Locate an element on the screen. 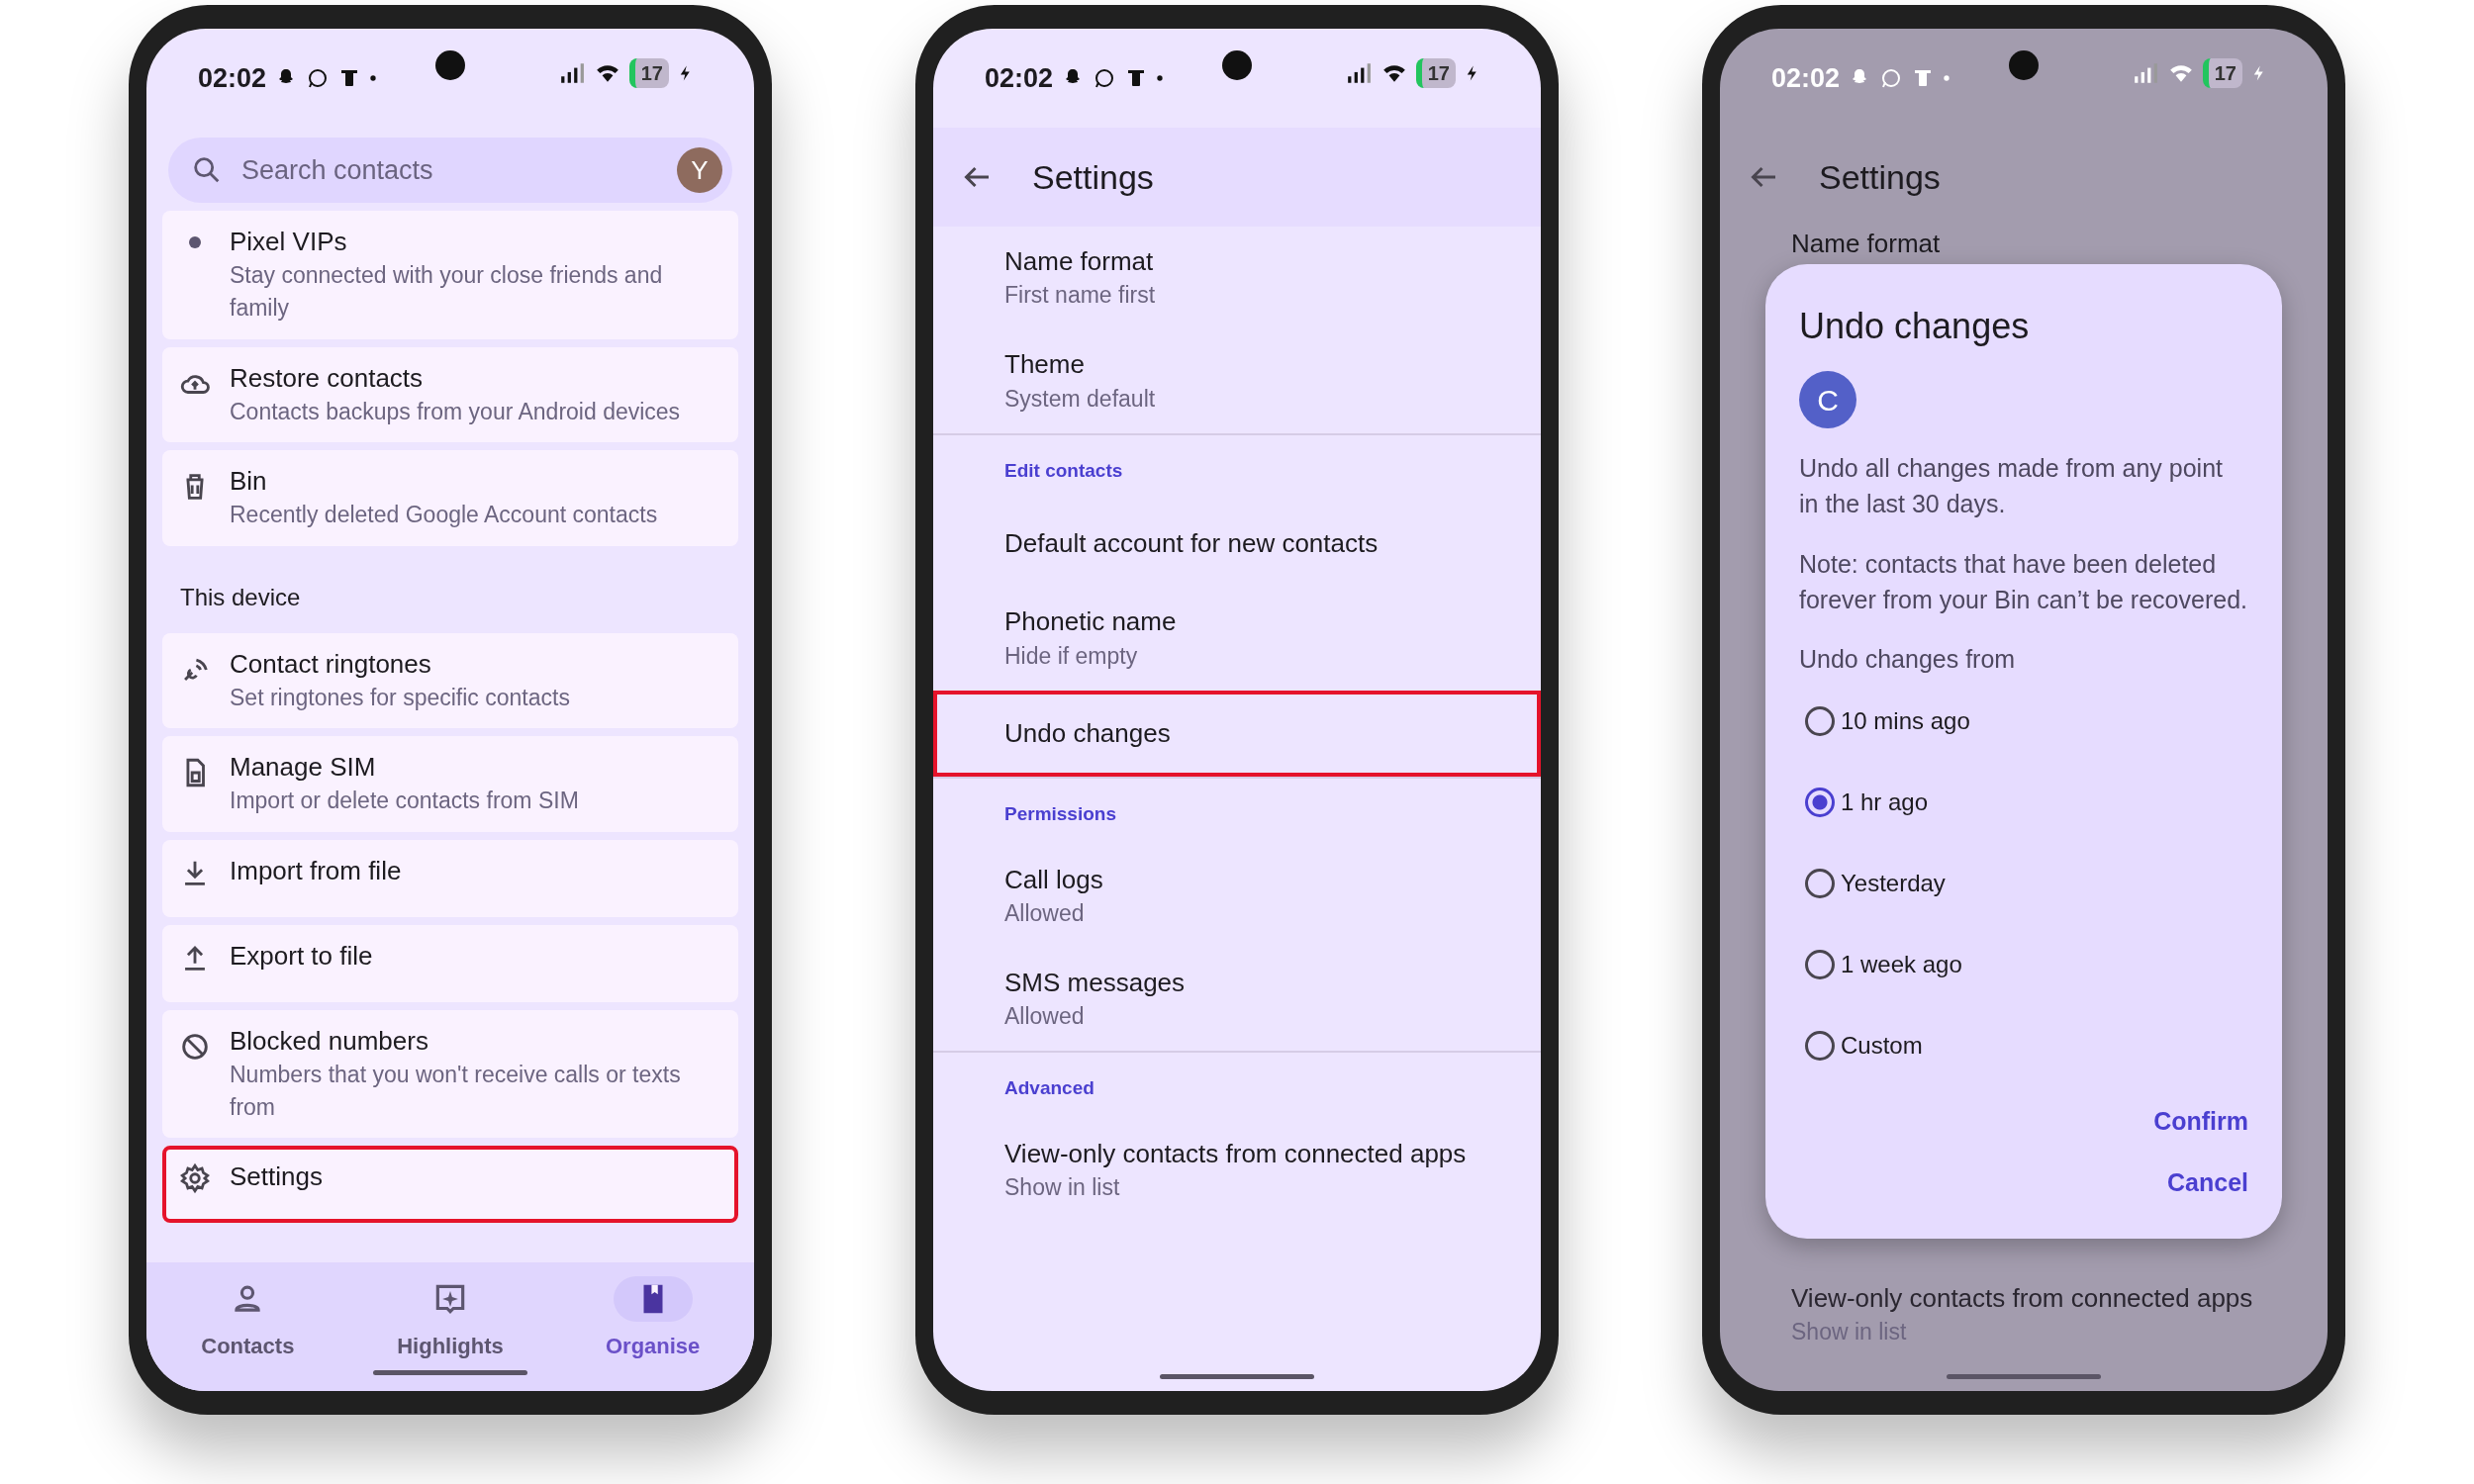 The height and width of the screenshot is (1484, 2474). menu-item: Export to file is located at coordinates (450, 963).